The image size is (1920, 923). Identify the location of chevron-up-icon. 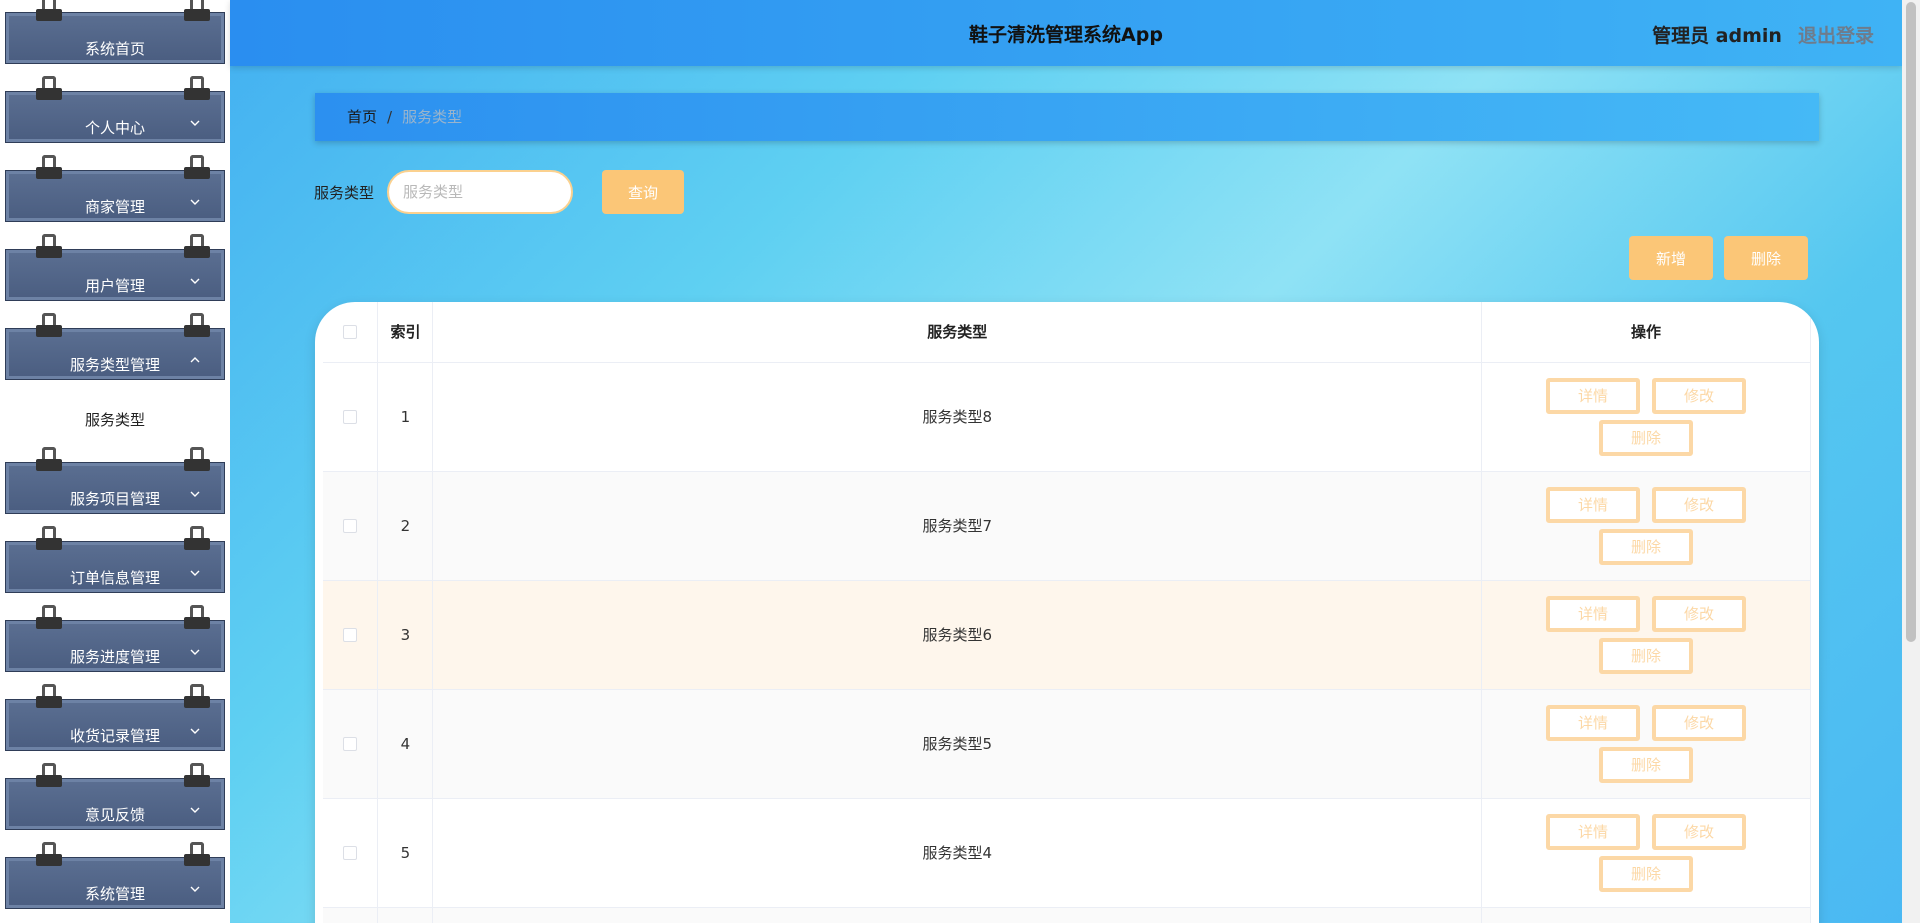
(195, 360).